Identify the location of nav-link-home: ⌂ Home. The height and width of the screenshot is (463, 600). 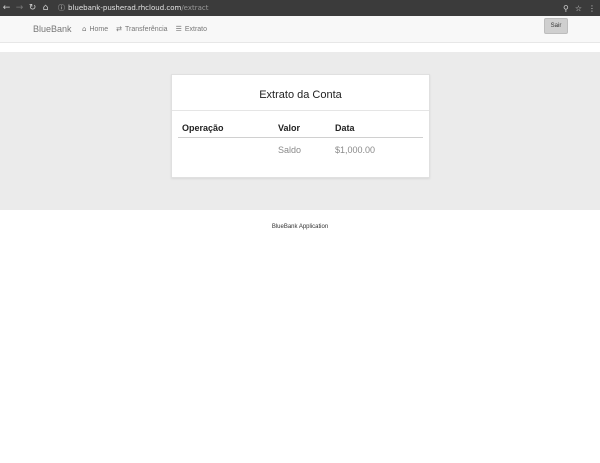
(95, 29).